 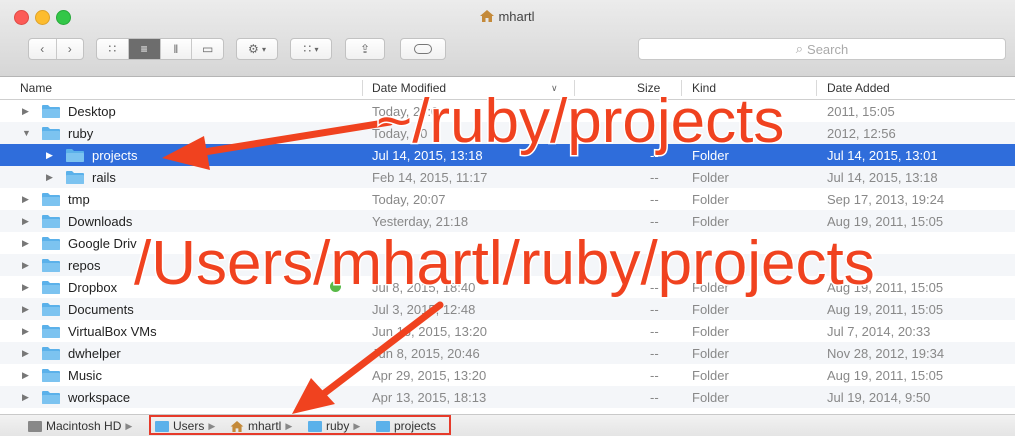 What do you see at coordinates (505, 263) in the screenshot?
I see `annotation-absolute-path: /Users/mhartl/ruby/projects` at bounding box center [505, 263].